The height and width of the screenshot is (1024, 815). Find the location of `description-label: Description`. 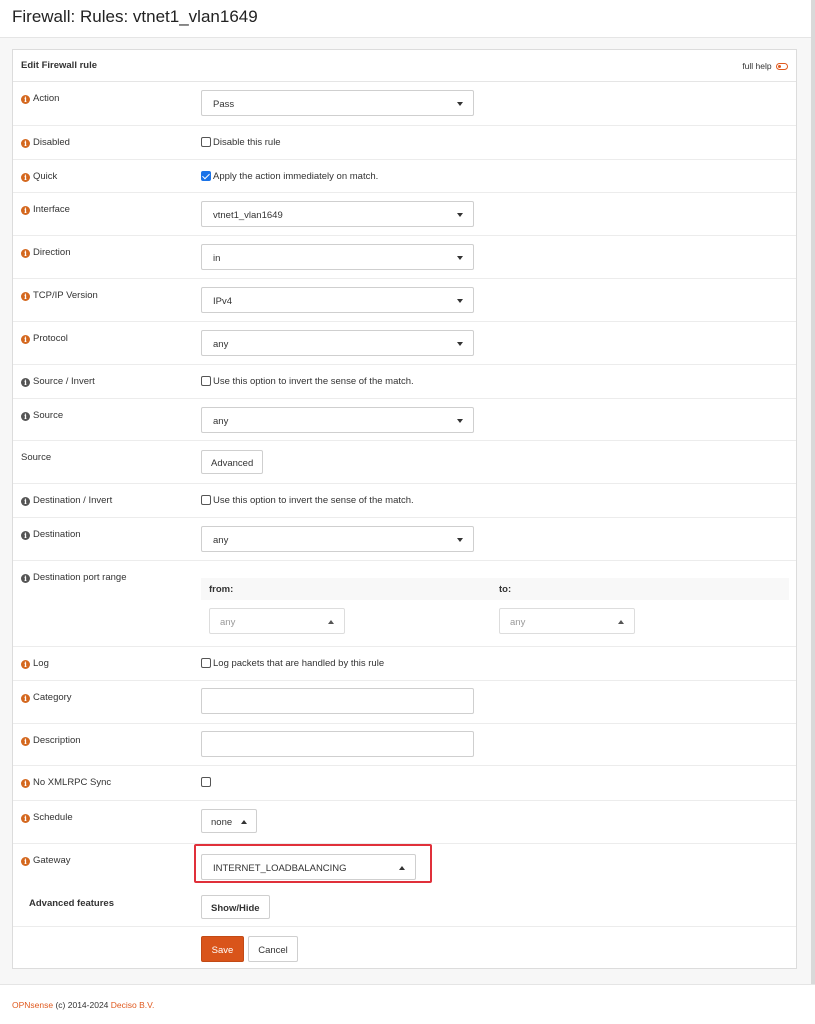

description-label: Description is located at coordinates (57, 740).